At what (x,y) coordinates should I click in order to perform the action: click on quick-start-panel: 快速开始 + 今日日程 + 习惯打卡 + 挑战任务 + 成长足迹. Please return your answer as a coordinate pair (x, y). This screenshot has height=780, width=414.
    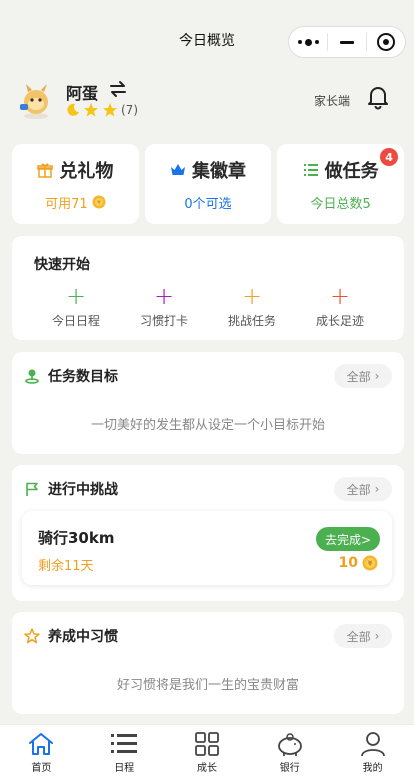
    Looking at the image, I should click on (208, 288).